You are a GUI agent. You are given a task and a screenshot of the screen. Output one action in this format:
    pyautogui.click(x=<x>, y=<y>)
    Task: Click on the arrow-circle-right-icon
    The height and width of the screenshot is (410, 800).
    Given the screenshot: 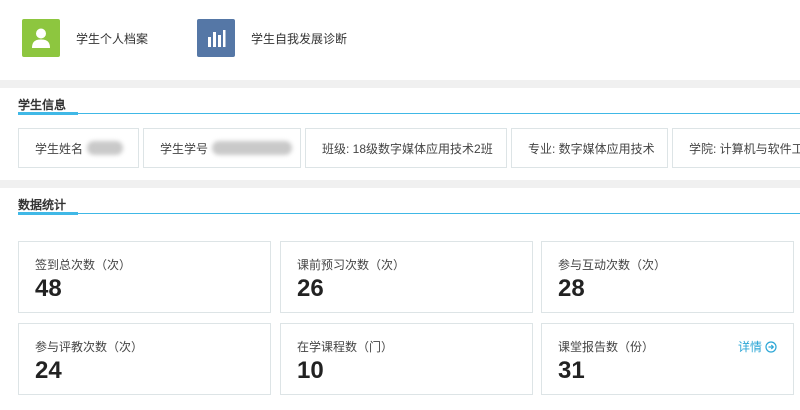 What is the action you would take?
    pyautogui.click(x=771, y=346)
    